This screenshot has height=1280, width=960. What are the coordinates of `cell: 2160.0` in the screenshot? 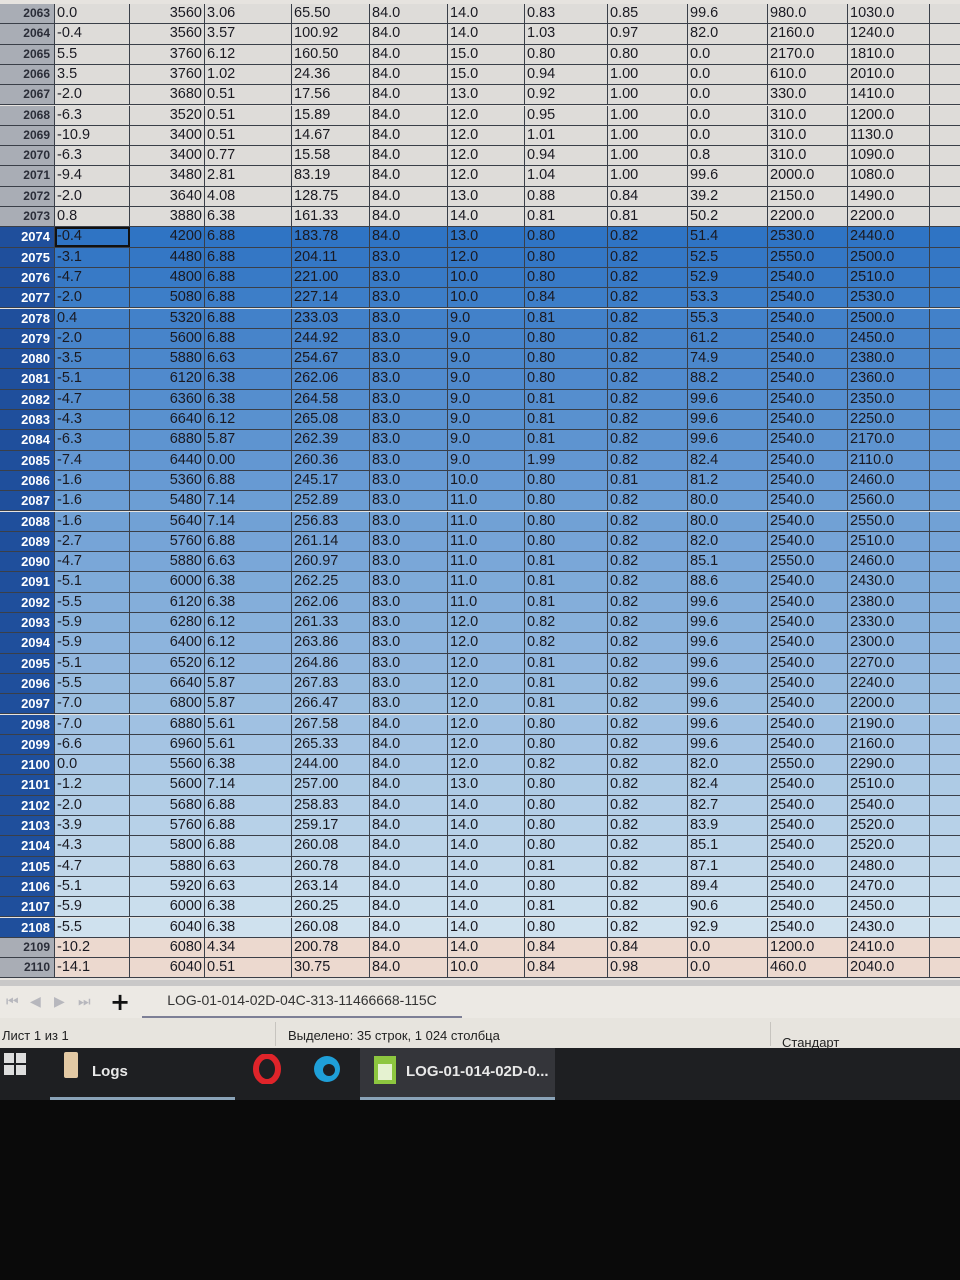 It's located at (889, 744).